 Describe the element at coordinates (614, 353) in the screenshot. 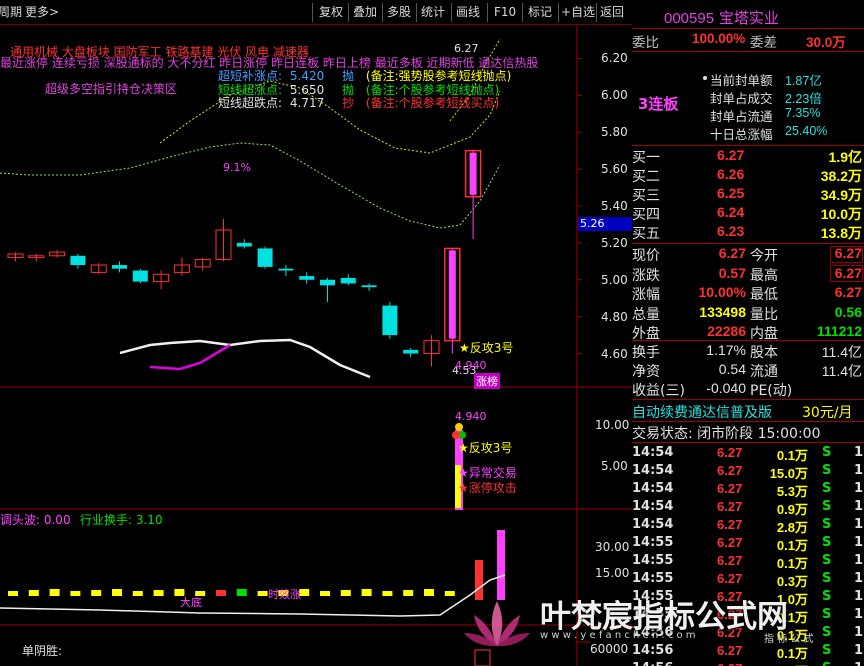

I see `price-axis-label: 4.60` at that location.